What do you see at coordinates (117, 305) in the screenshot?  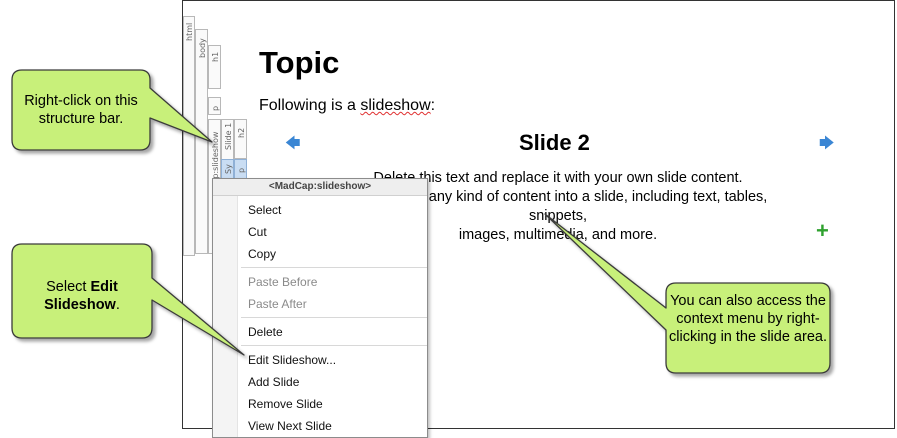 I see `callout-select-suffix: .` at bounding box center [117, 305].